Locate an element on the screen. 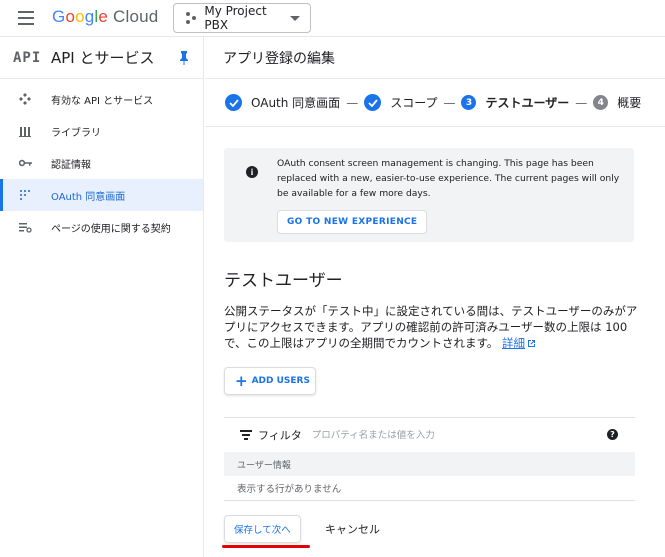 The width and height of the screenshot is (665, 557). logo-letter: g is located at coordinates (89, 16).